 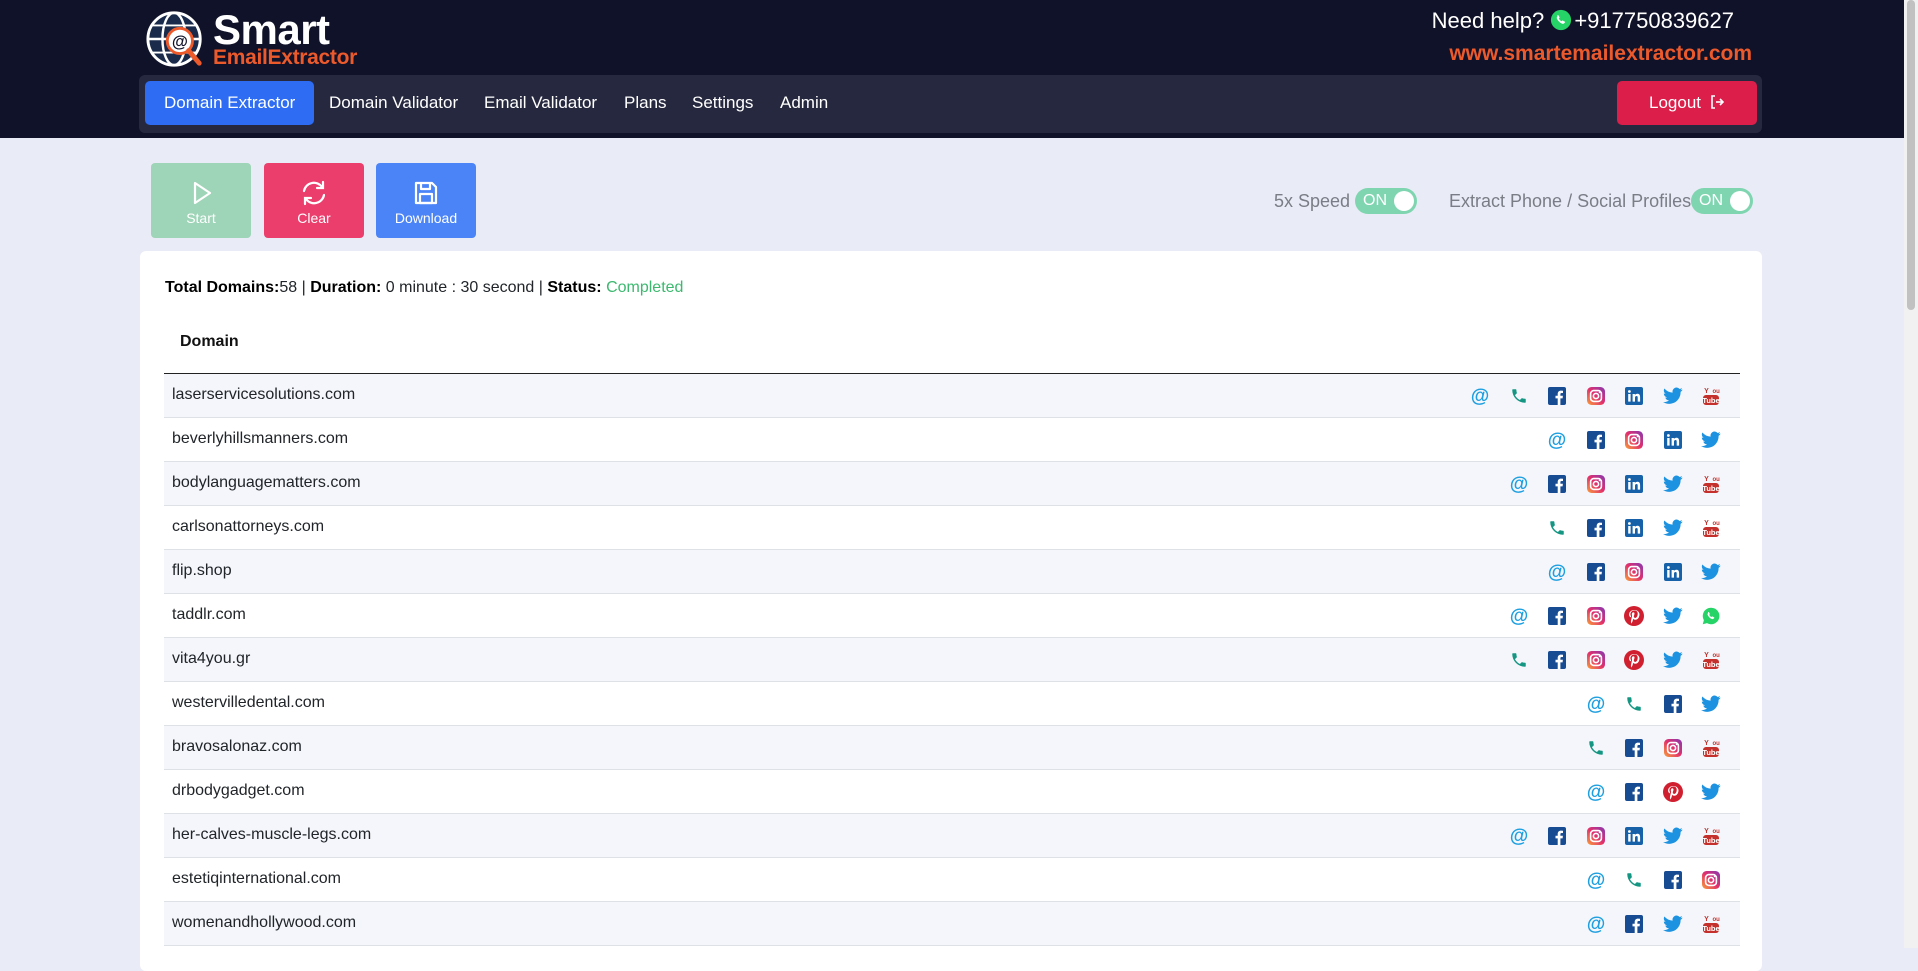 I want to click on toggle-knob, so click(x=1740, y=201).